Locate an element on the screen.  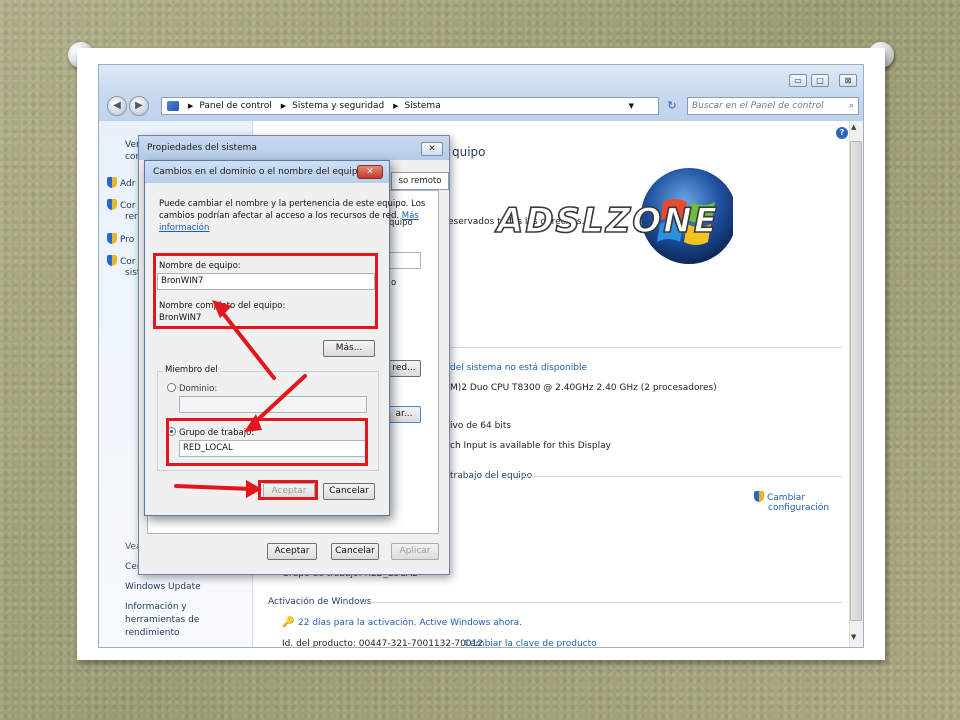
arrow-to-workgroup is located at coordinates (279, 400).